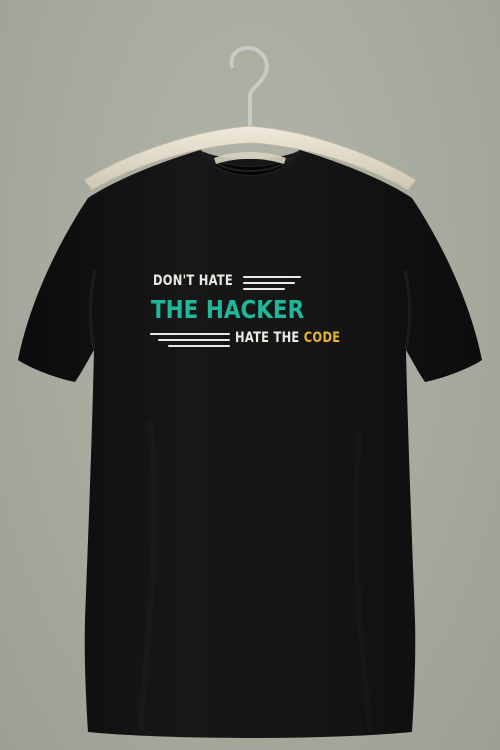 Image resolution: width=500 pixels, height=750 pixels. What do you see at coordinates (193, 281) in the screenshot?
I see `print-line-dont-hate: DON'T HATE` at bounding box center [193, 281].